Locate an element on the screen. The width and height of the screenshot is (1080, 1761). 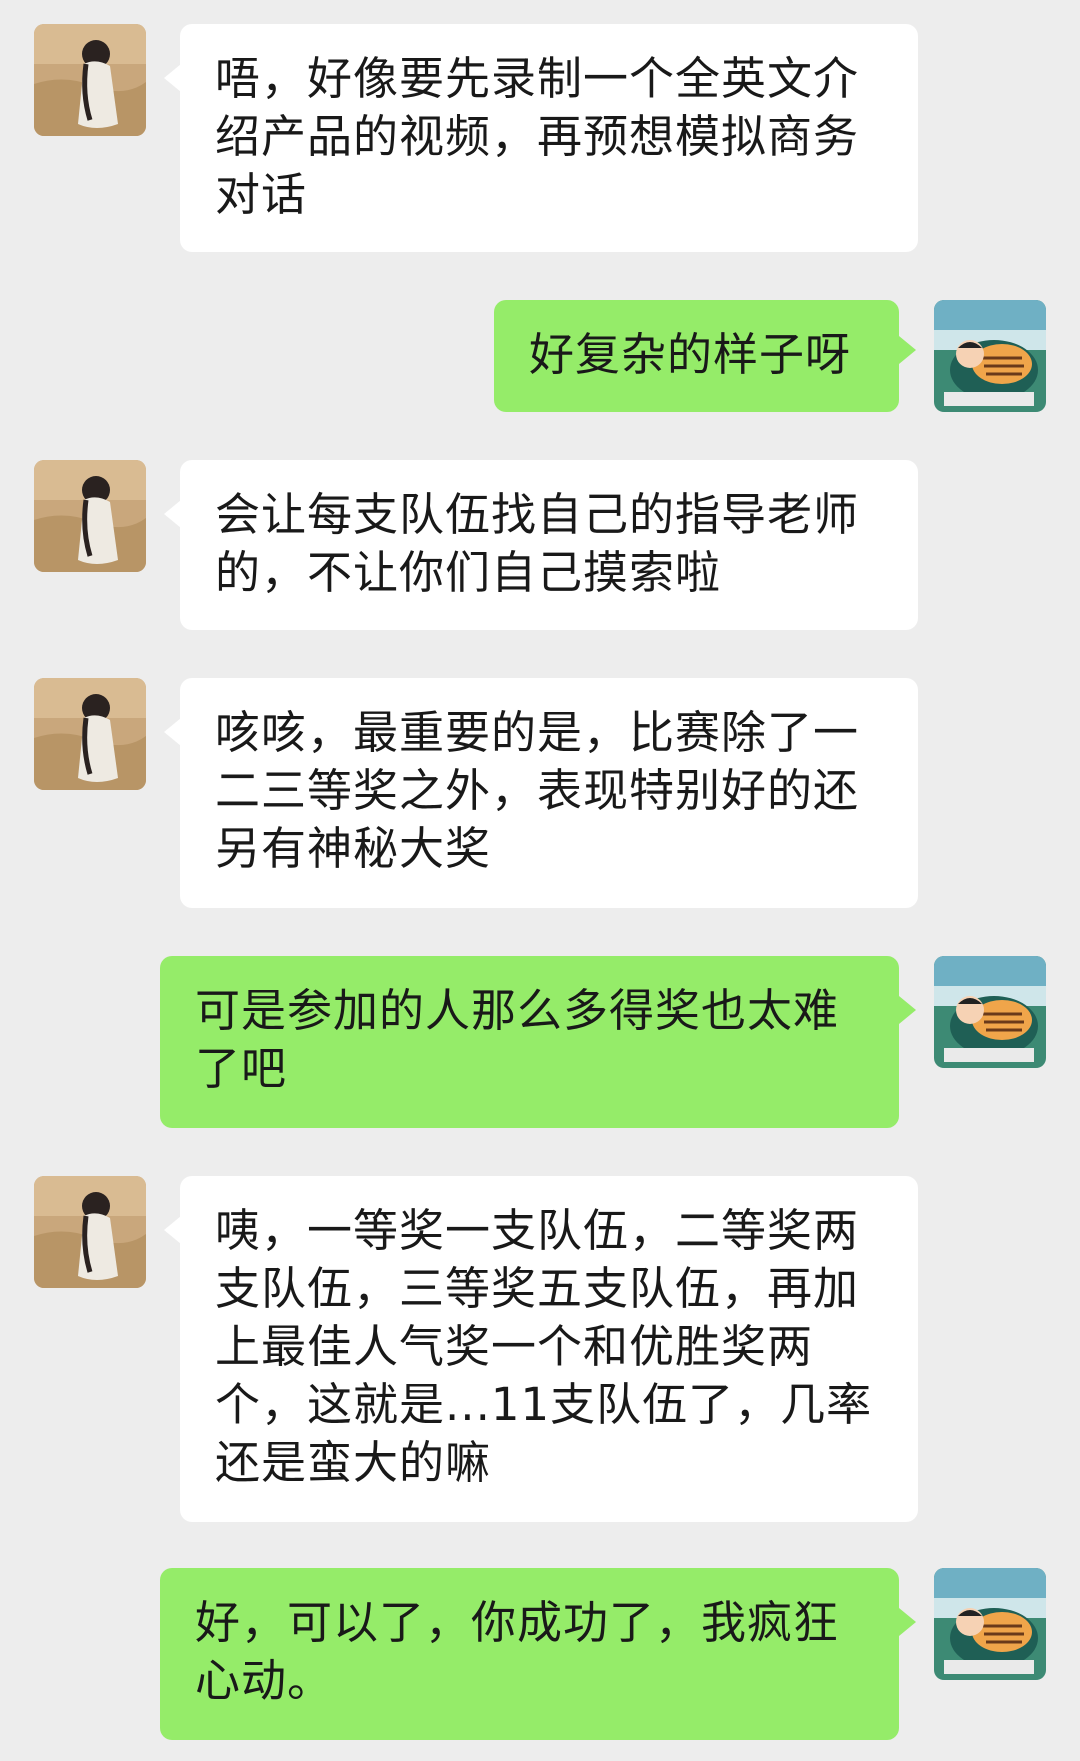
message-bubble: 好复杂的样子呀 is located at coordinates (696, 356).